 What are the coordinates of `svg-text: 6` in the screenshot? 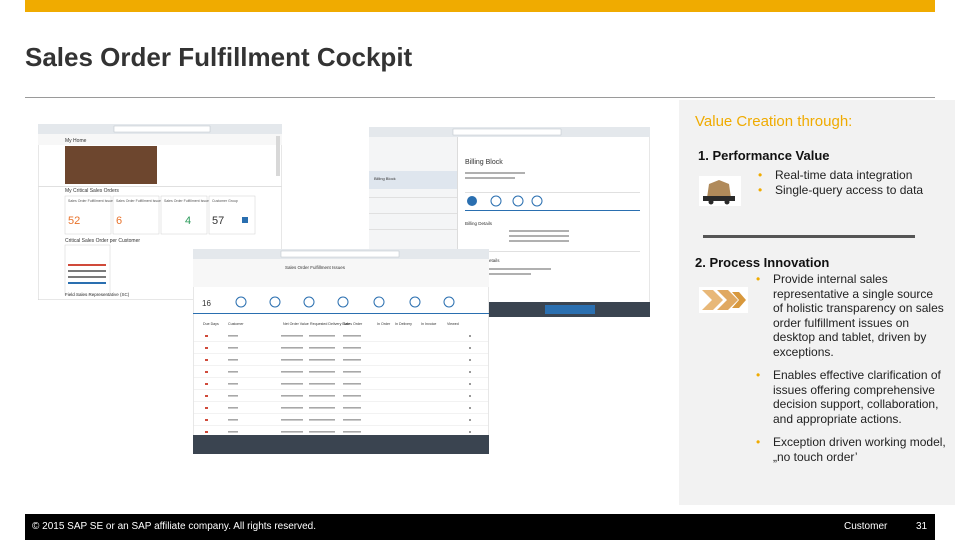 It's located at (119, 221).